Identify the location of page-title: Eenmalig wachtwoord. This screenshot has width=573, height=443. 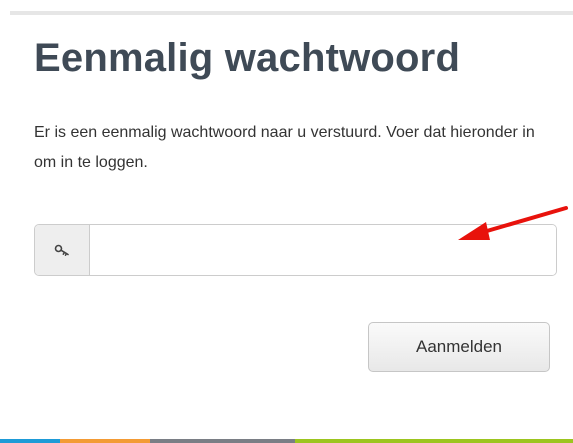
(247, 58).